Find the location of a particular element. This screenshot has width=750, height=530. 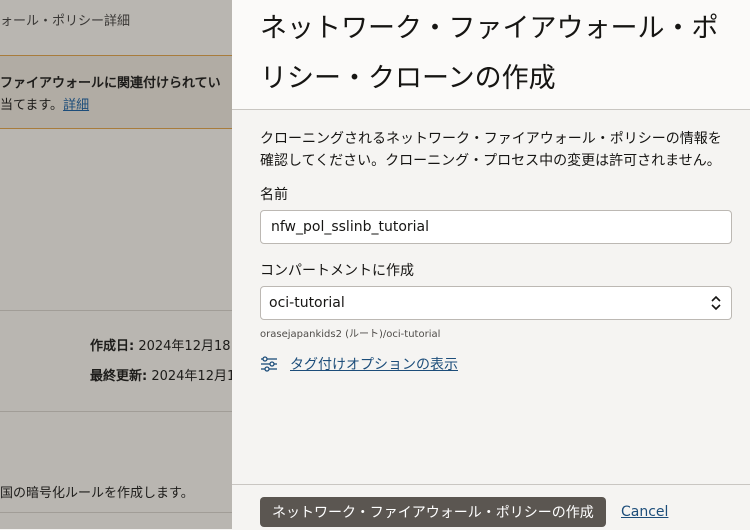

updated-row: 最終更新: 2024年12月1 is located at coordinates (161, 374).